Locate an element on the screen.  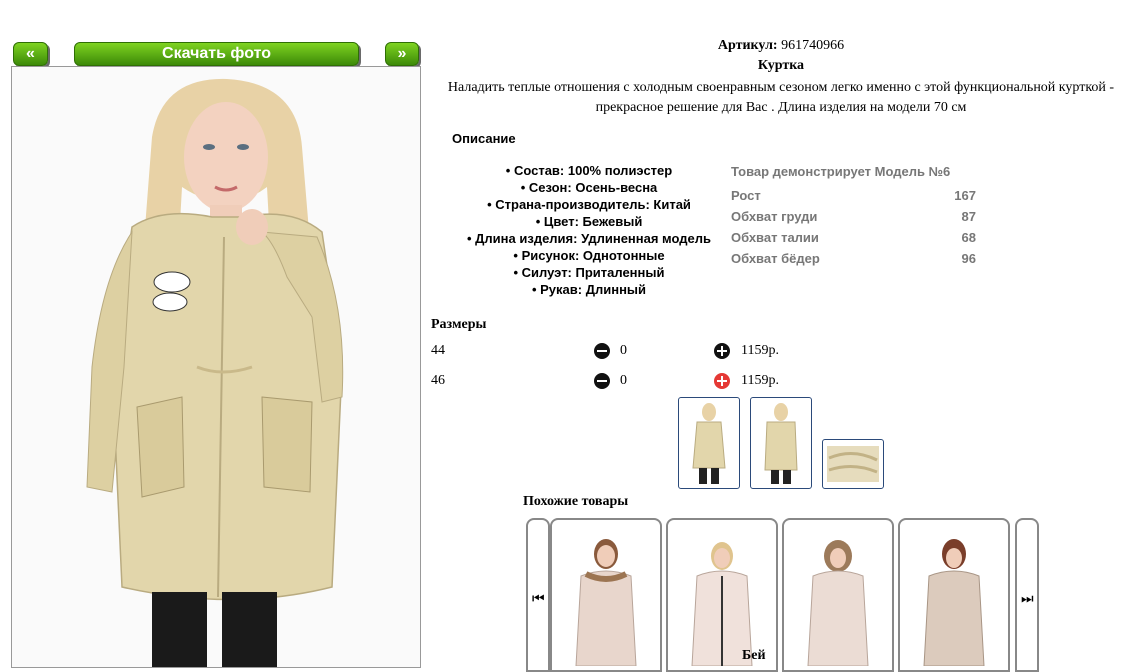
property-item: Состав: 100% полиэстер is located at coordinates (589, 170).